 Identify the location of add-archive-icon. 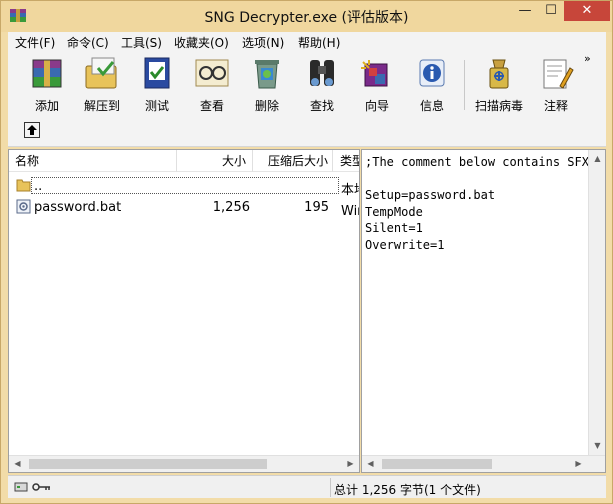
(47, 73).